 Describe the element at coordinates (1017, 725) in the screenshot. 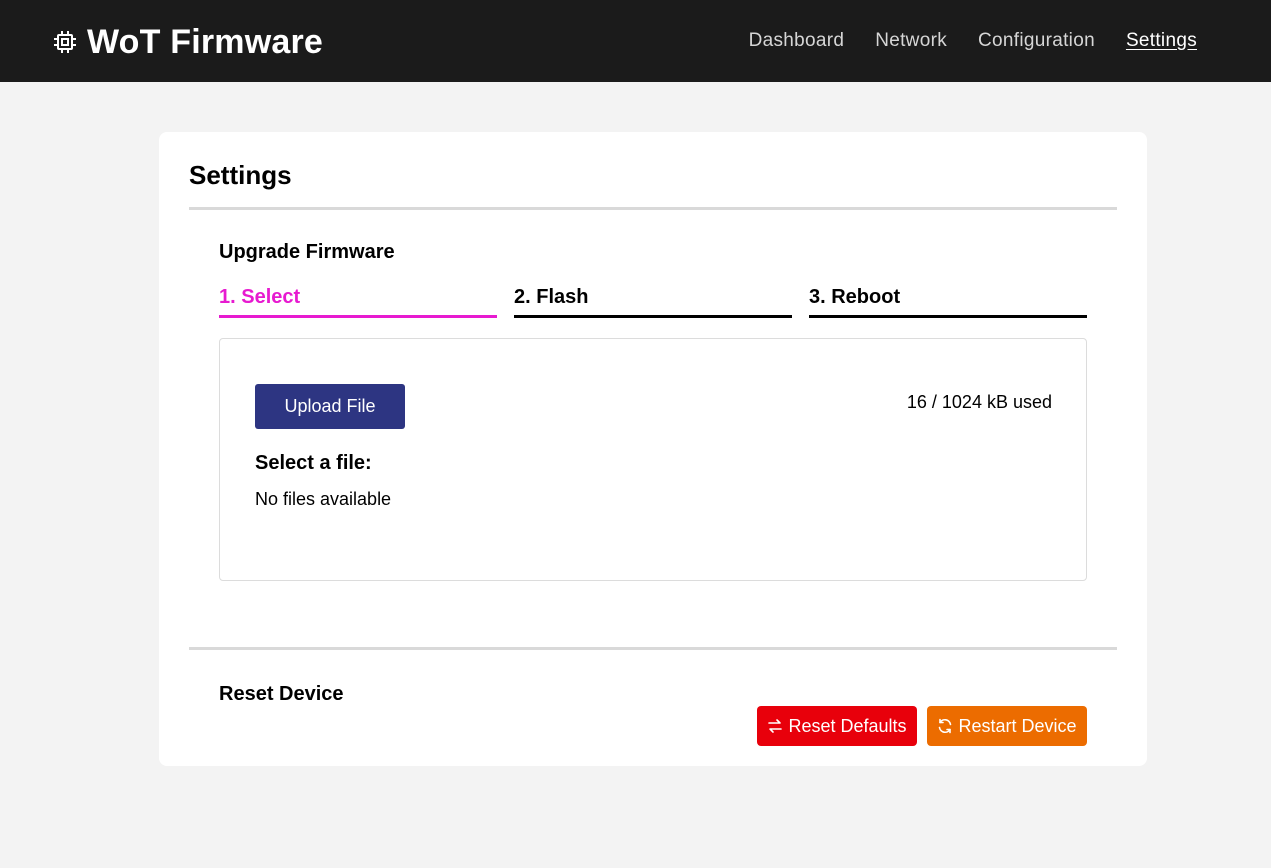

I see `restart-device-label: Restart Device` at that location.